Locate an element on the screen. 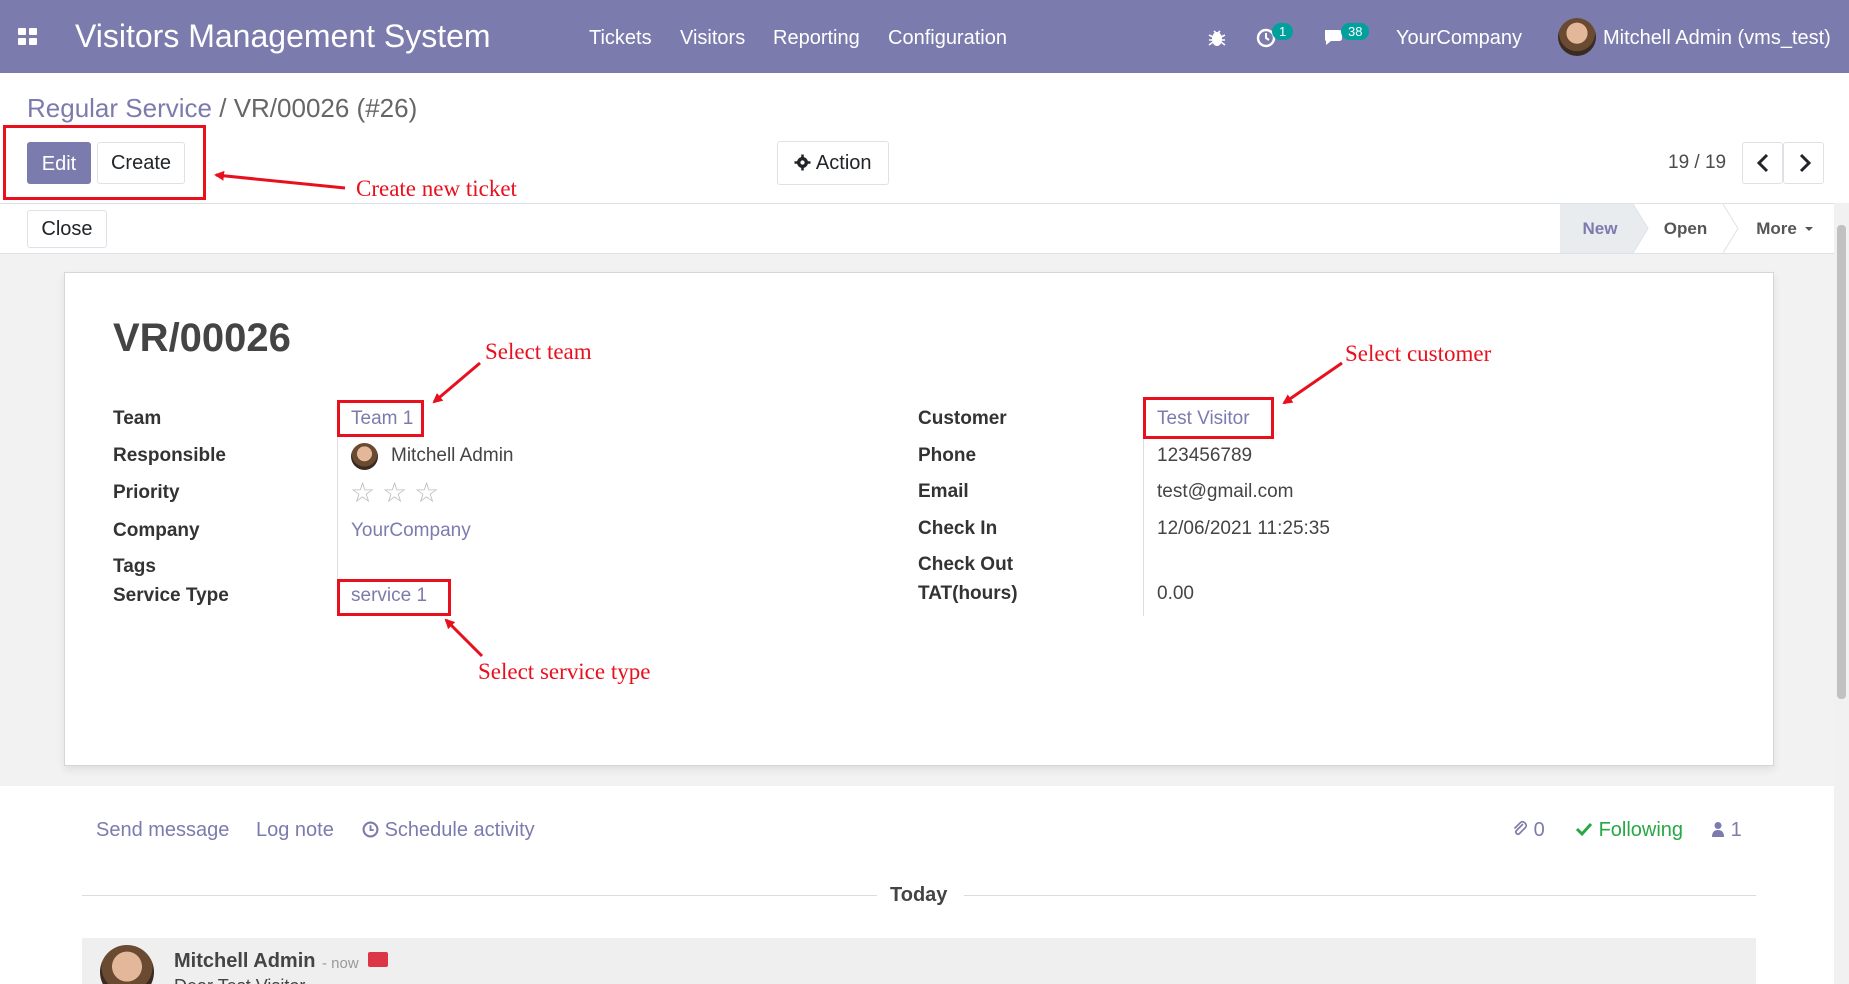 The height and width of the screenshot is (984, 1849). record-title: VR/00026 is located at coordinates (202, 338).